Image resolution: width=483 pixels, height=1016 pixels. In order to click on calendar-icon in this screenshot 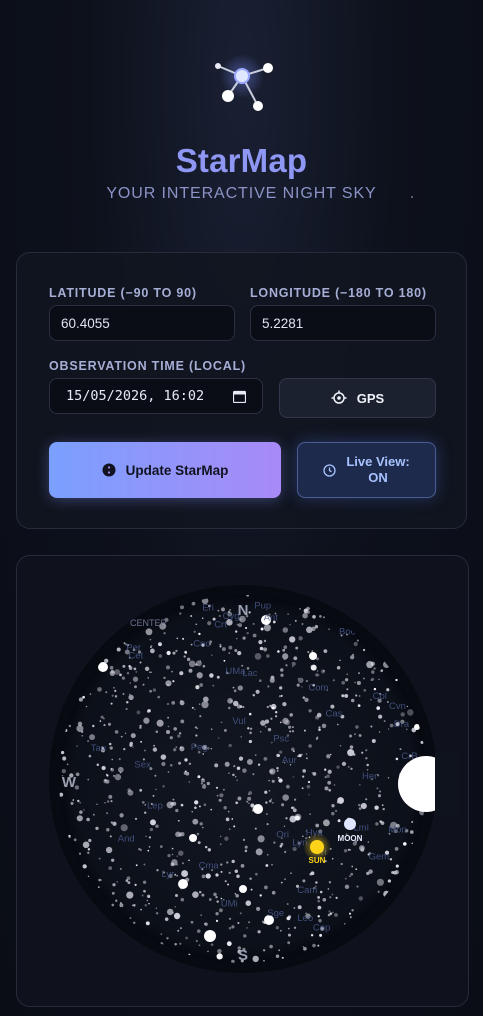, I will do `click(239, 396)`.